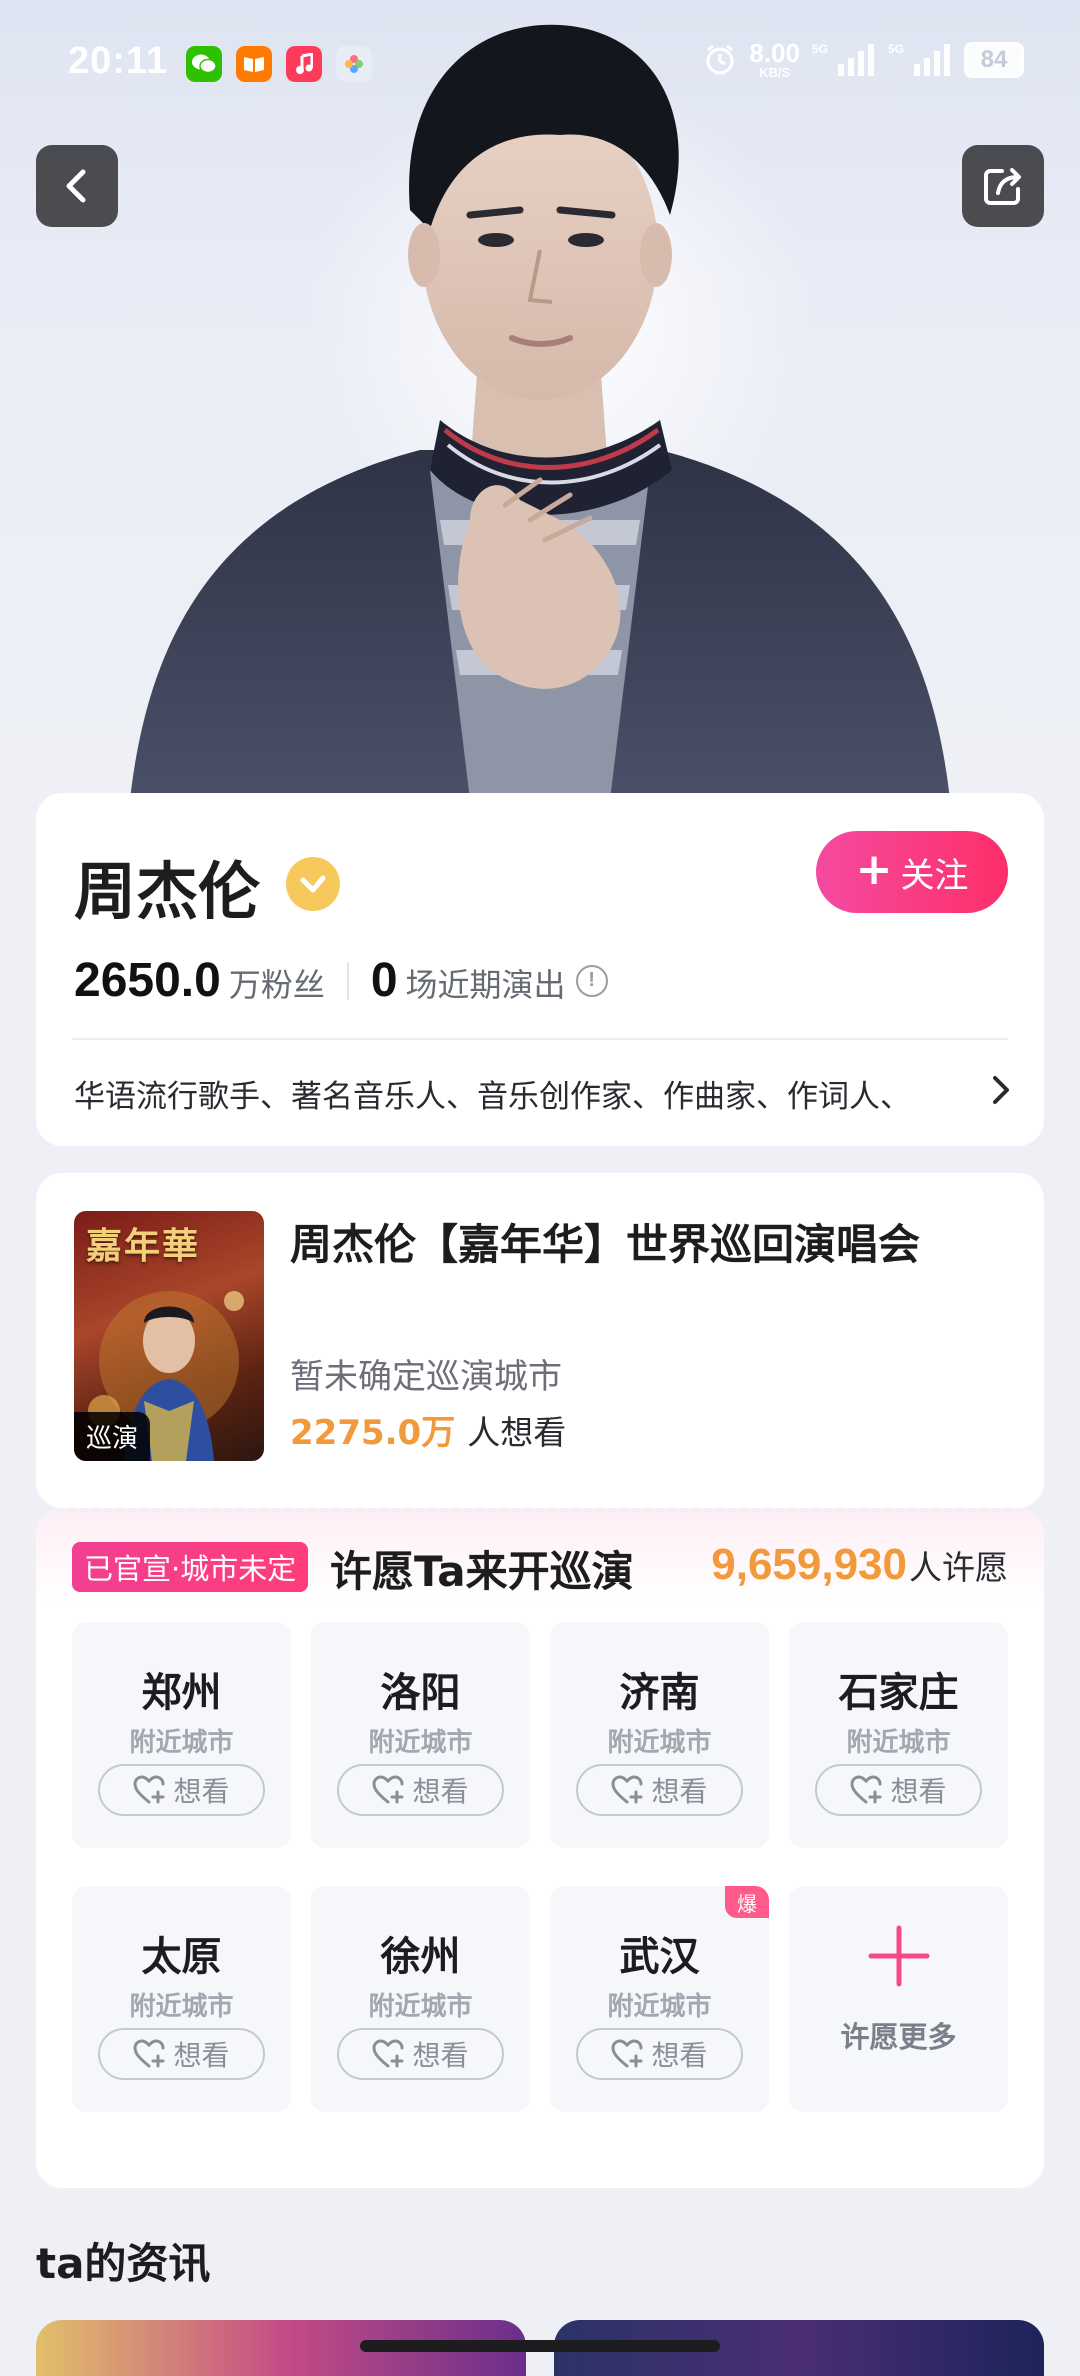 The width and height of the screenshot is (1080, 2376). What do you see at coordinates (1001, 1090) in the screenshot?
I see `chevron-right-icon` at bounding box center [1001, 1090].